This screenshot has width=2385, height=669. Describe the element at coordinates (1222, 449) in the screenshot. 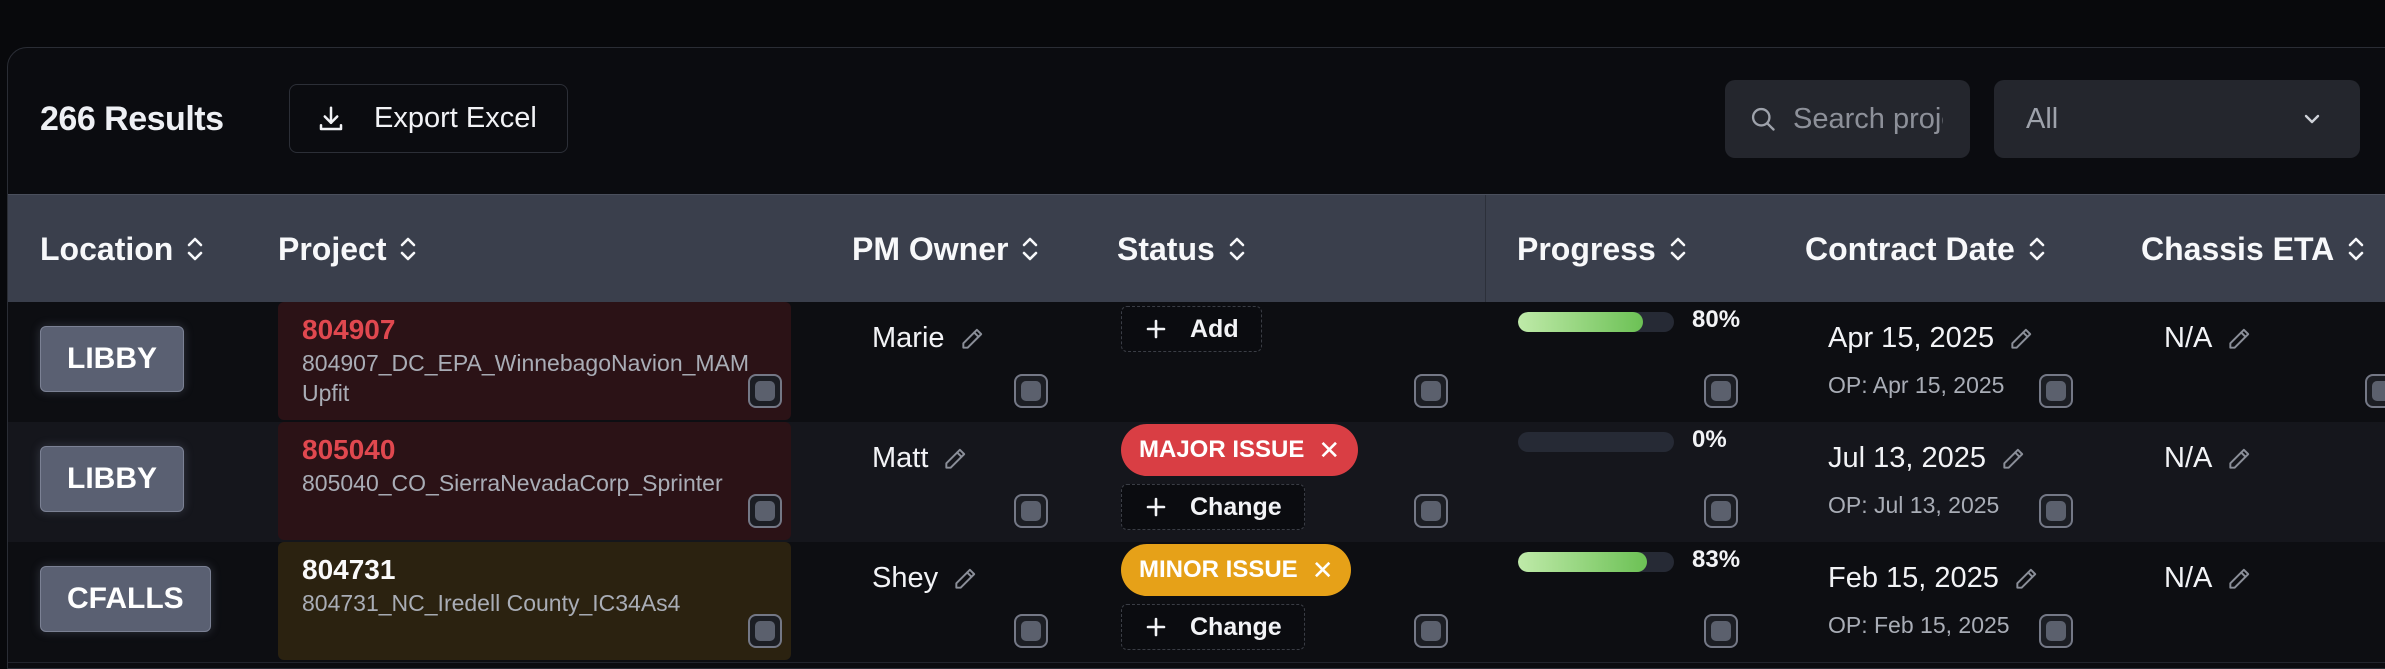

I see `status-badge-label: MAJOR ISSUE` at that location.